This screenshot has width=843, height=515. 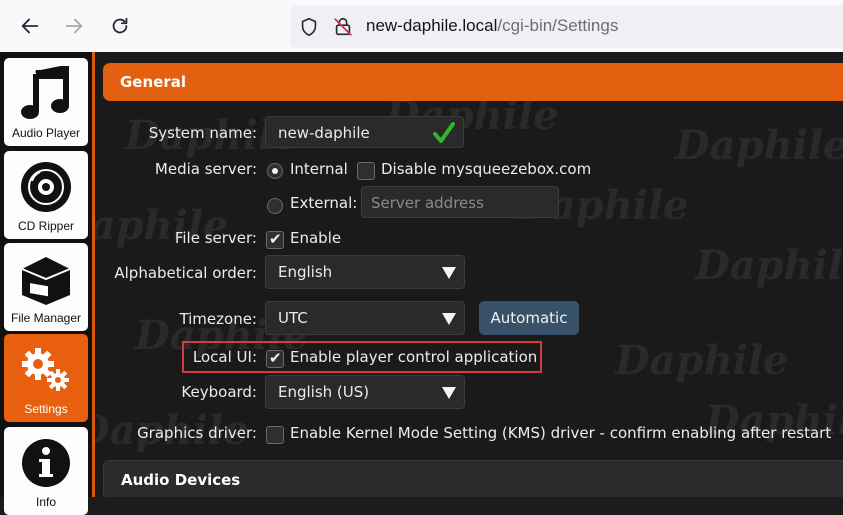 I want to click on insecure-lock-icon, so click(x=343, y=27).